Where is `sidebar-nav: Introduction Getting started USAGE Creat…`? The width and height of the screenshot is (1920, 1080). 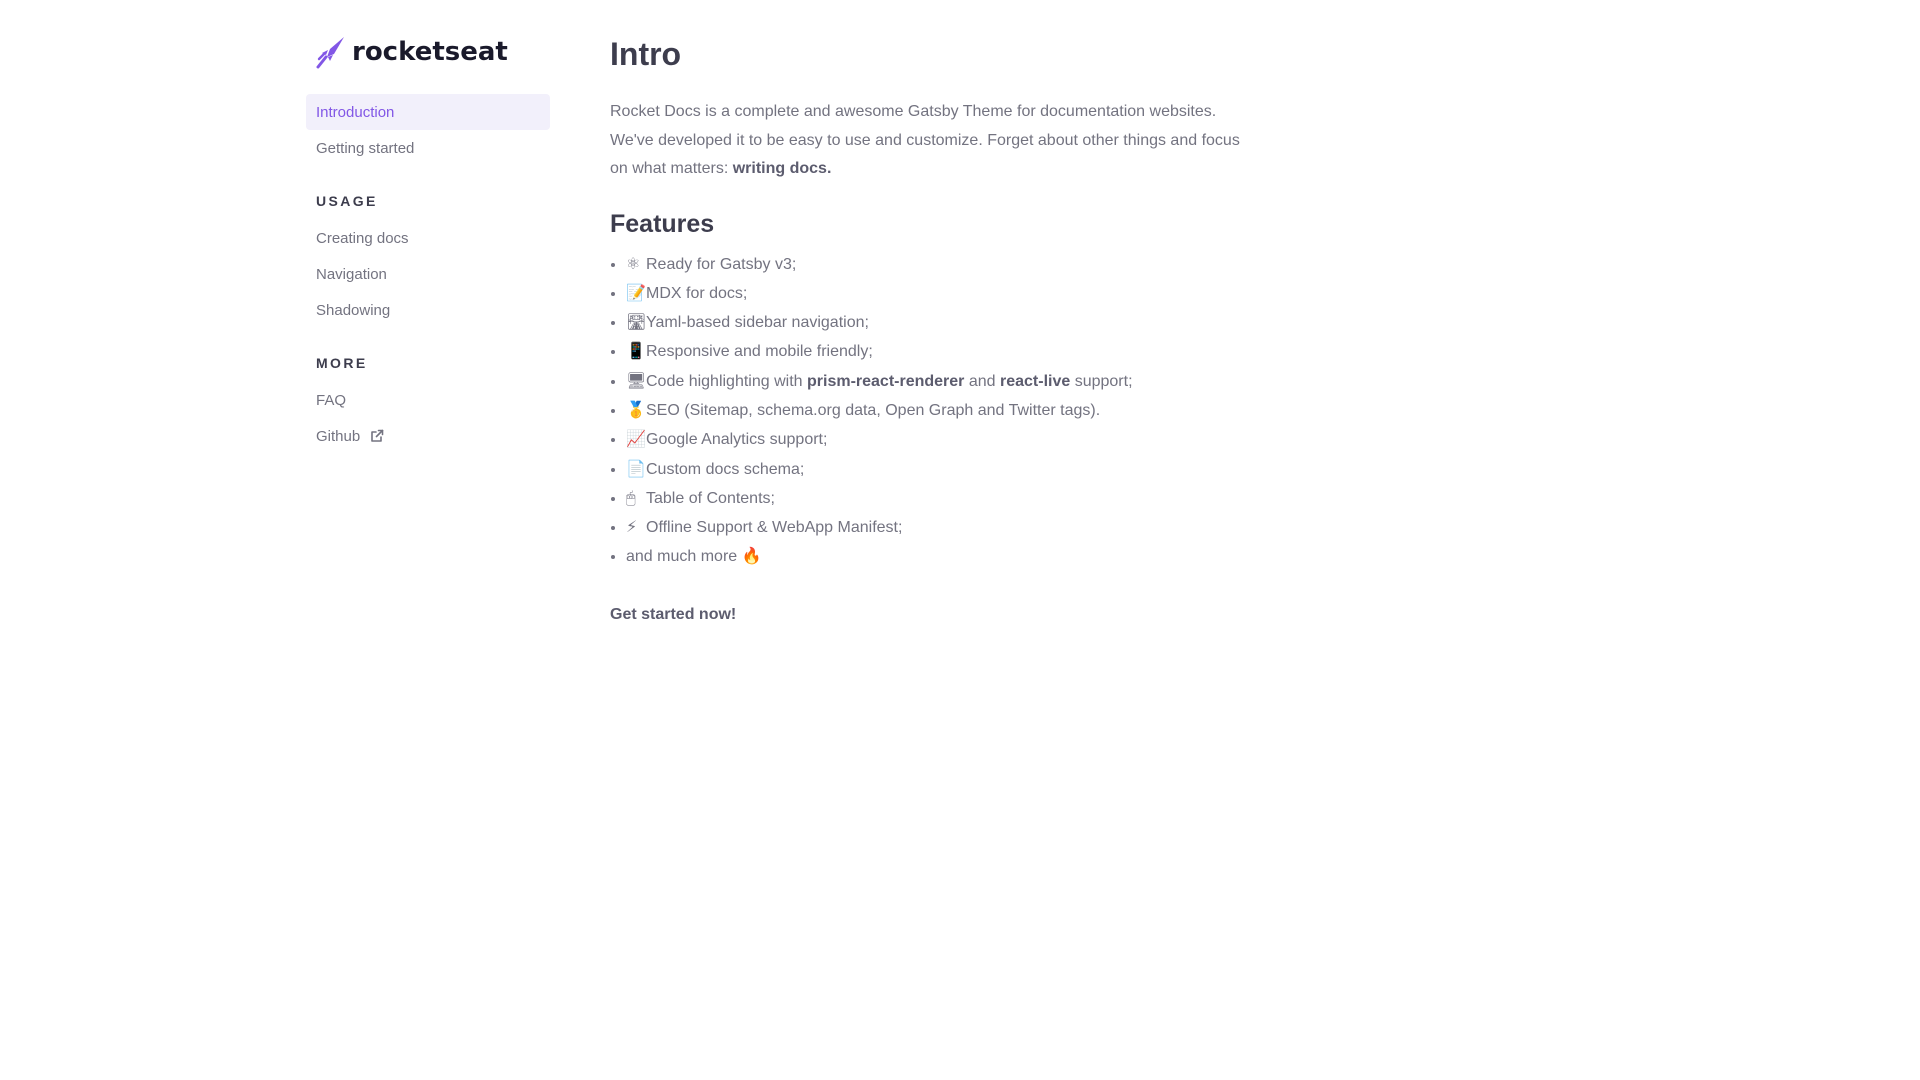
sidebar-nav: Introduction Getting started USAGE Creat… is located at coordinates (428, 274).